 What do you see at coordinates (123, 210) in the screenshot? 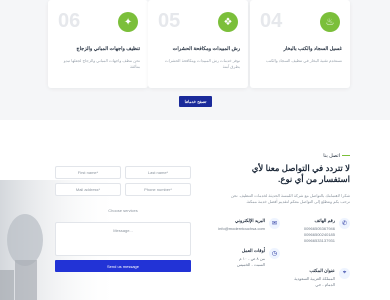
I see `services-select: Choose services` at bounding box center [123, 210].